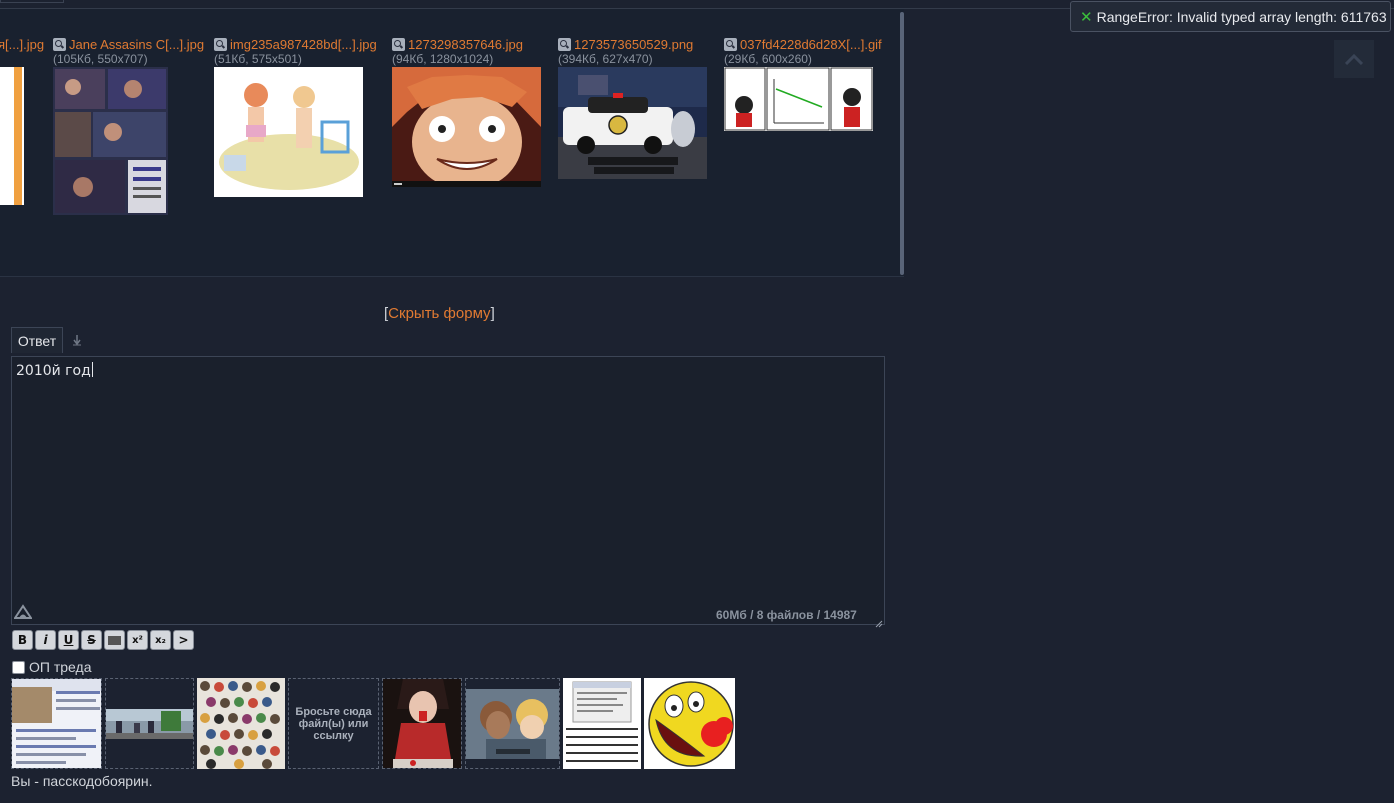 Image resolution: width=1394 pixels, height=803 pixels. I want to click on awesome-face-thumbnail, so click(689, 723).